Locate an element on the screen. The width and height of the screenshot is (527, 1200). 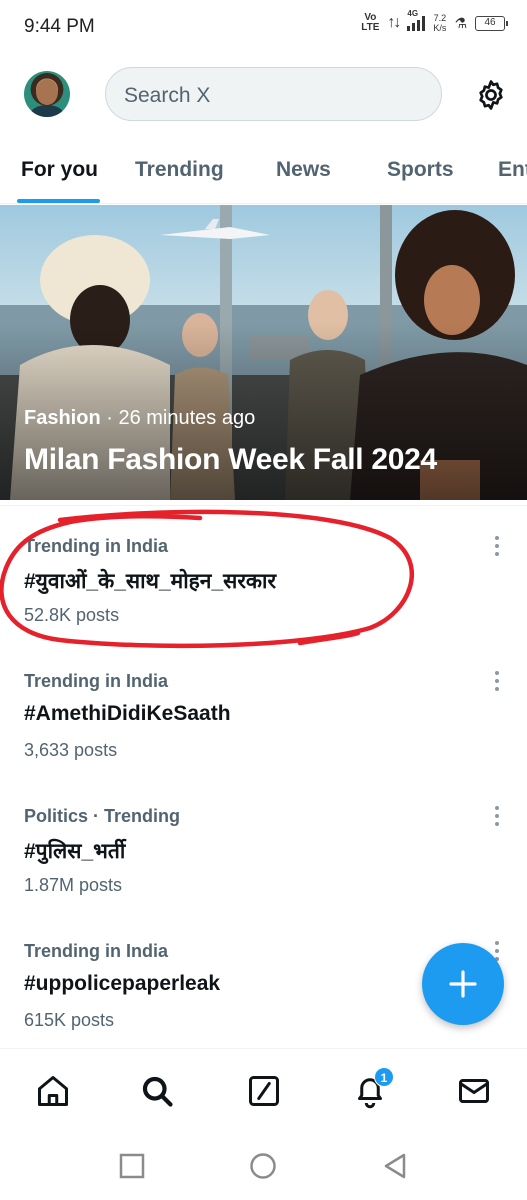
story-time: 26 minutes ago is located at coordinates (187, 418).